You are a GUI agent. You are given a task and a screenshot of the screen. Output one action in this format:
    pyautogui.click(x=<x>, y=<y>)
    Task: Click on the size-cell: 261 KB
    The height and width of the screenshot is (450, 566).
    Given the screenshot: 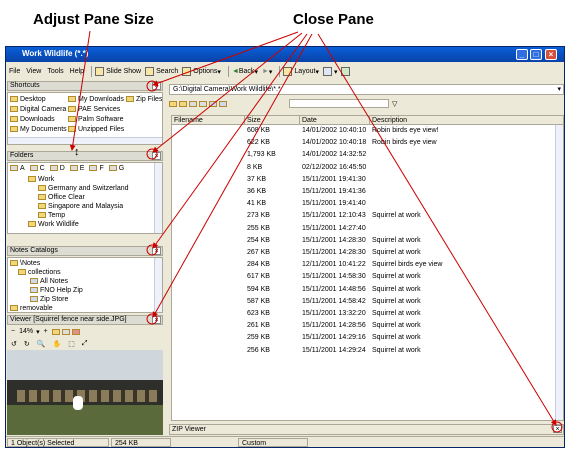 What is the action you would take?
    pyautogui.click(x=258, y=326)
    